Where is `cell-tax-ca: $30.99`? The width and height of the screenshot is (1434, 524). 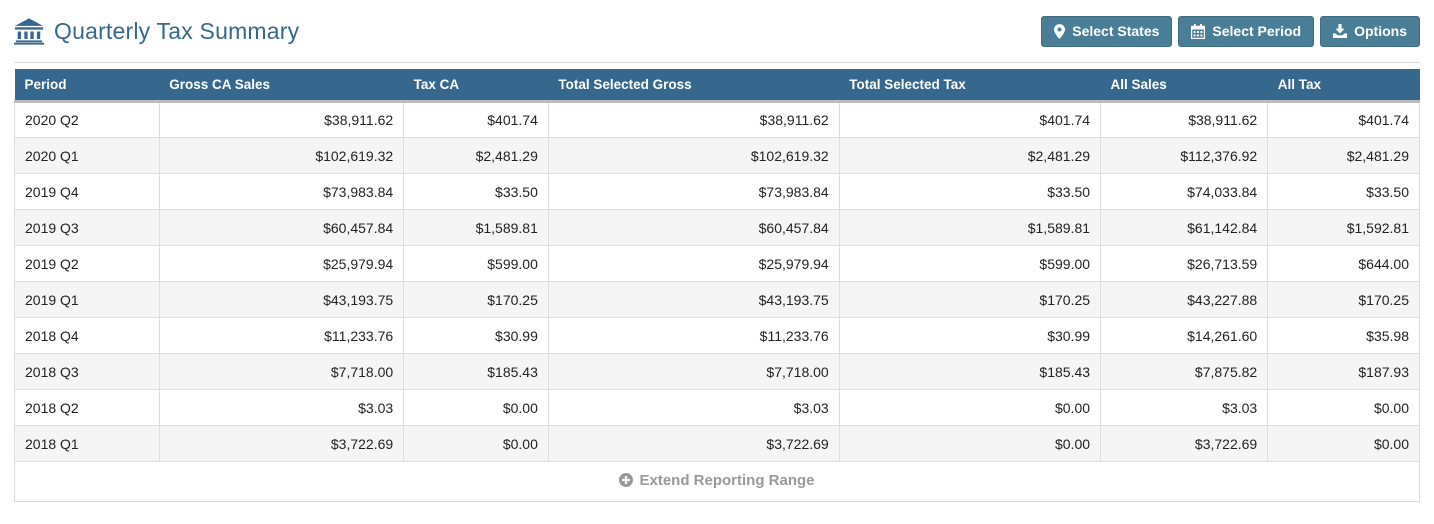
cell-tax-ca: $30.99 is located at coordinates (476, 335).